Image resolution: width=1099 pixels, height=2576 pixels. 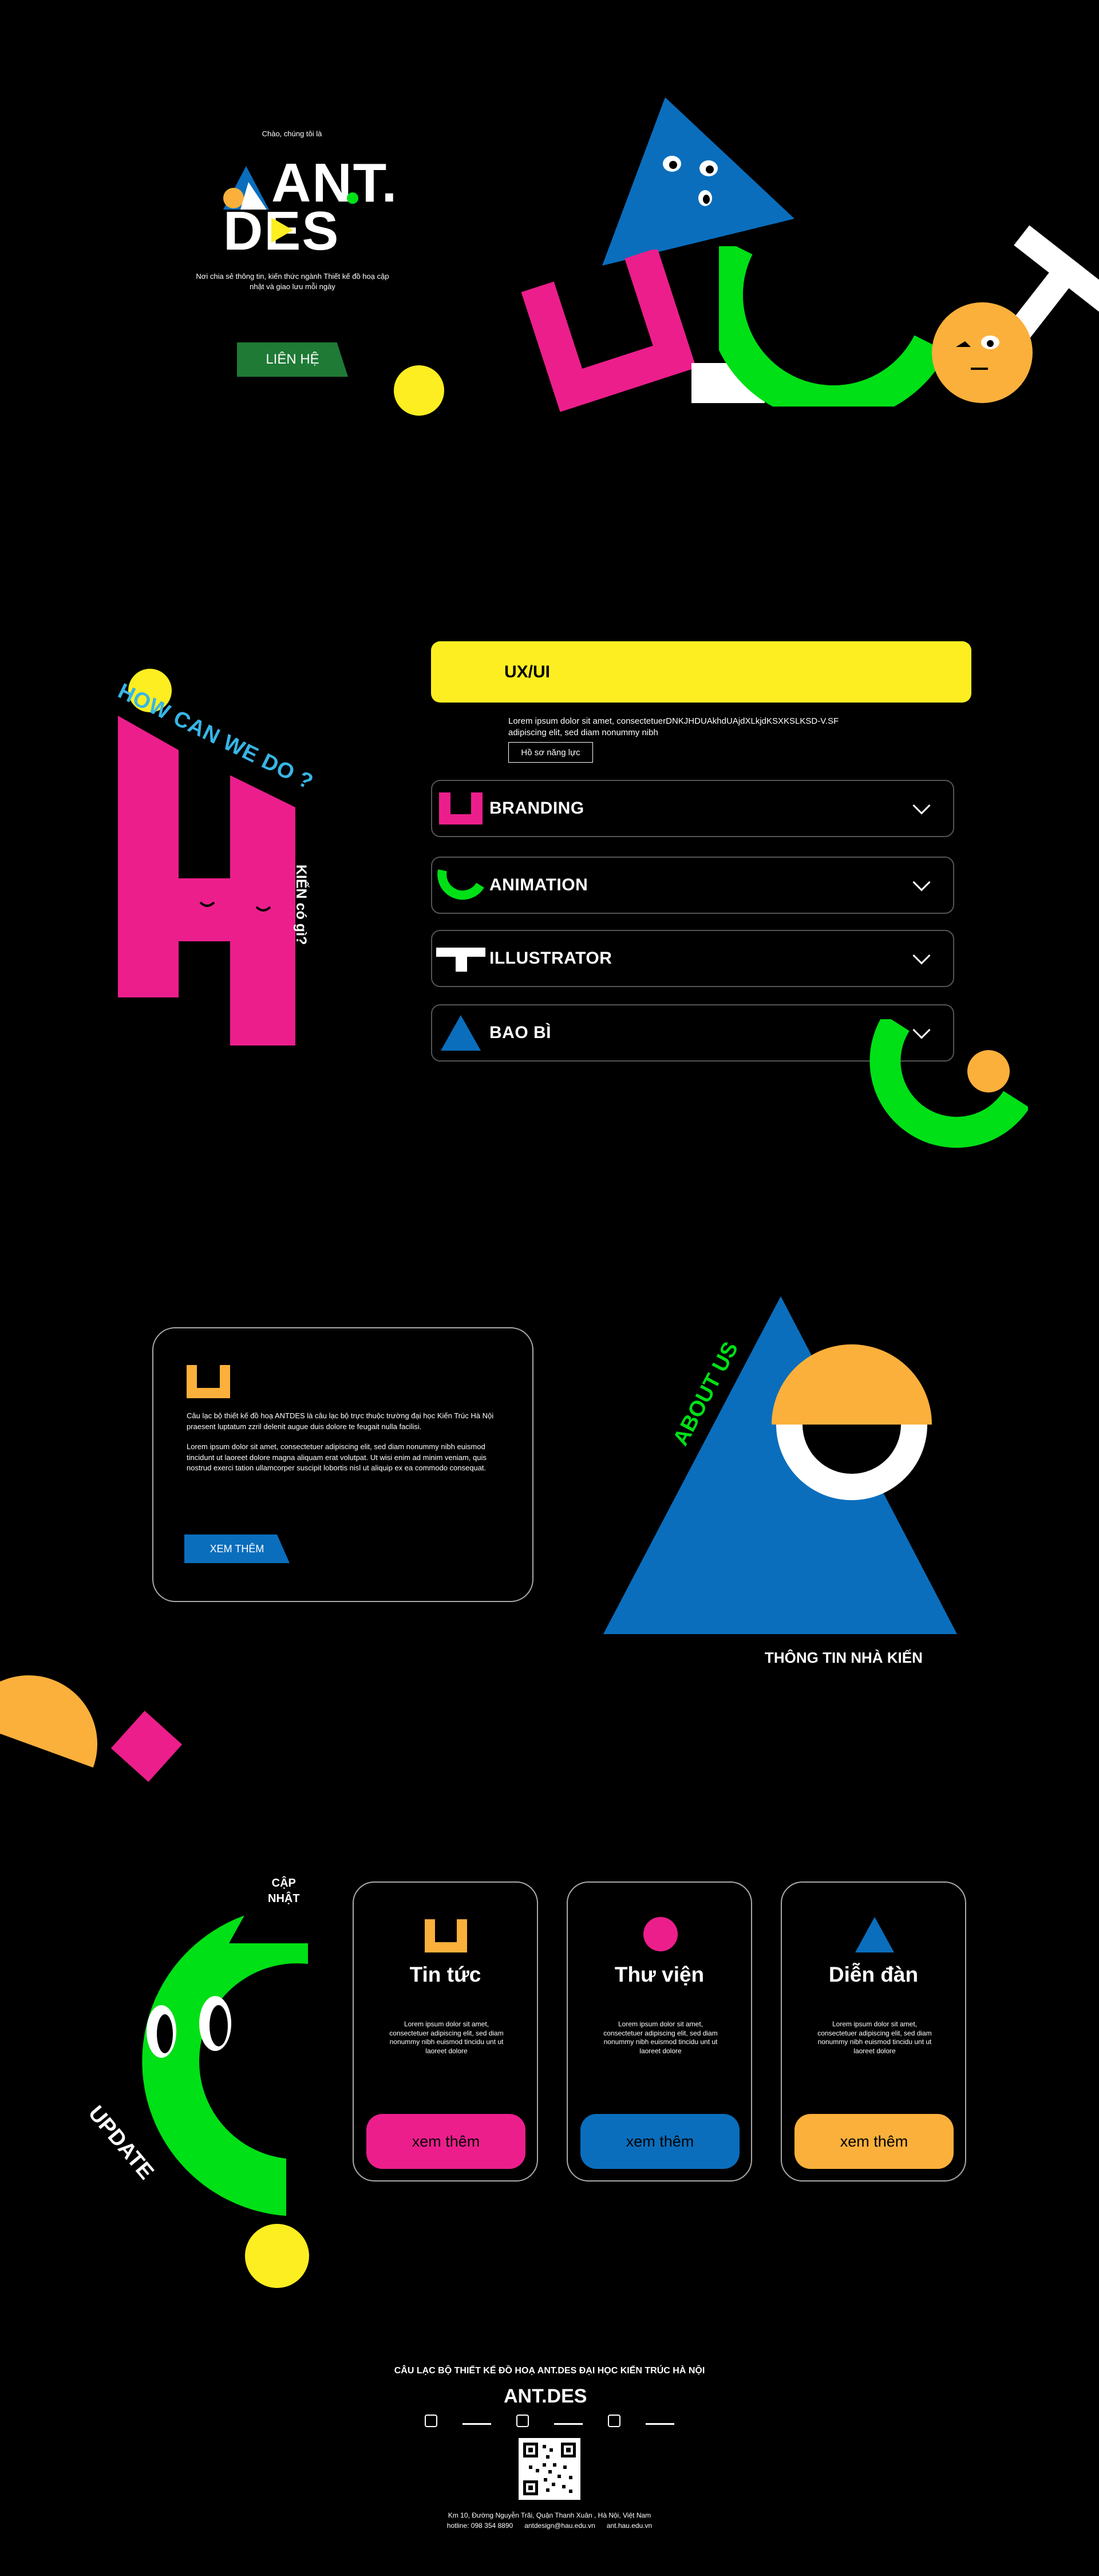 I want to click on services-side-question: KIẾN có gì?, so click(x=301, y=905).